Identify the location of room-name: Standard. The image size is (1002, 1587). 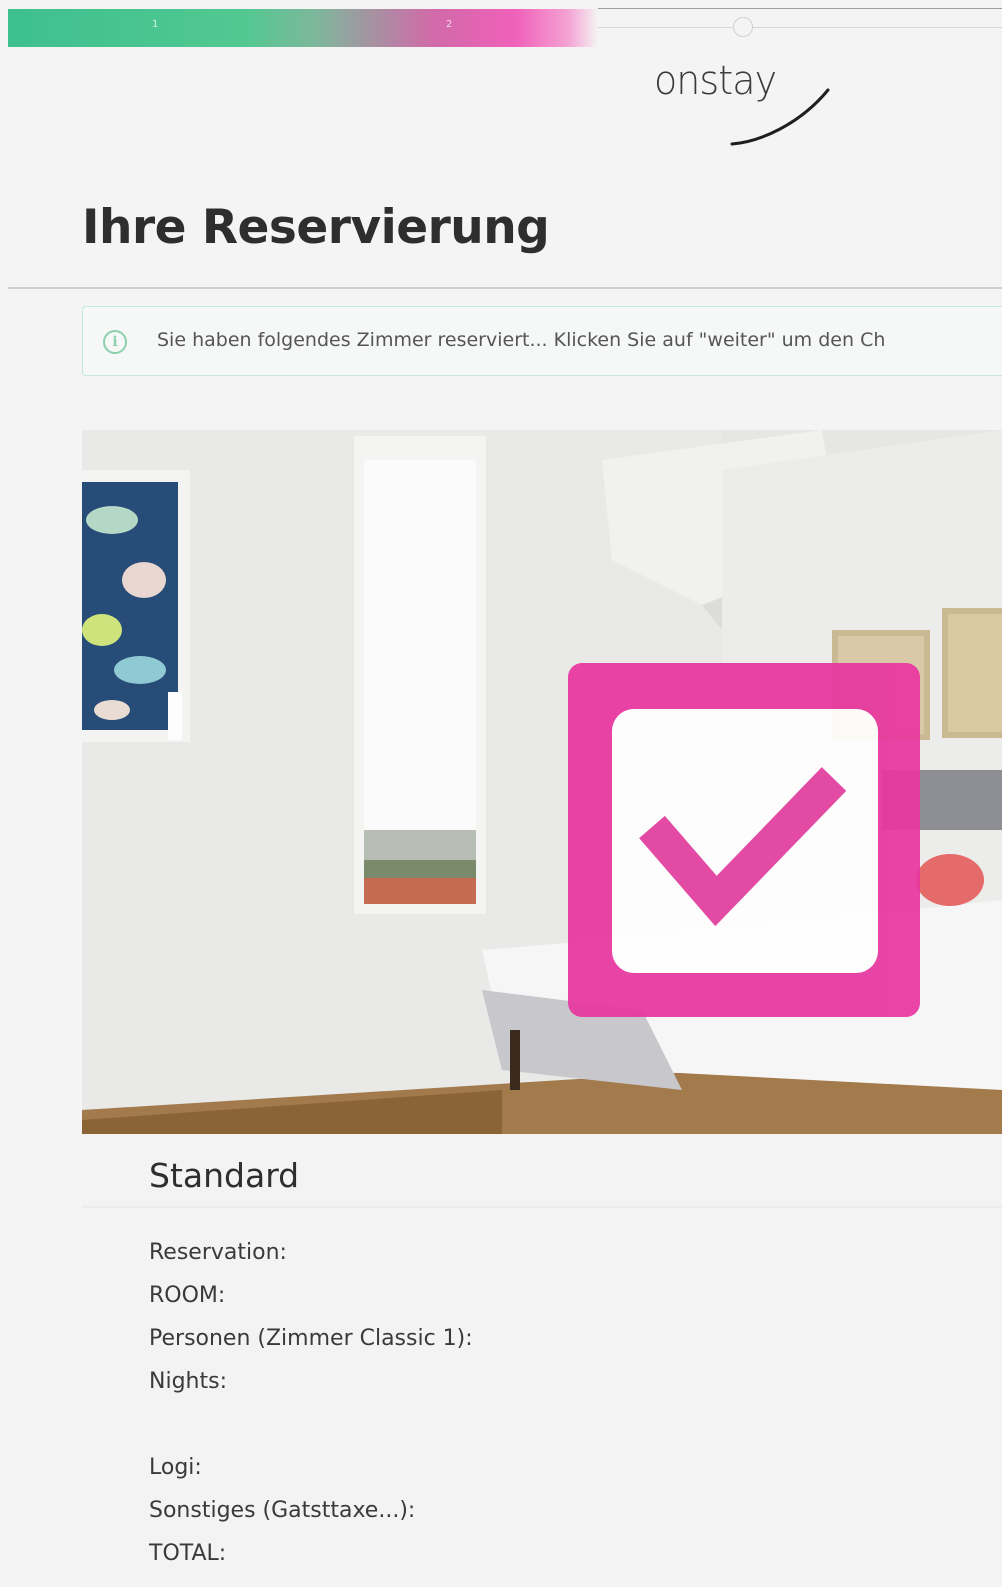
(224, 1175).